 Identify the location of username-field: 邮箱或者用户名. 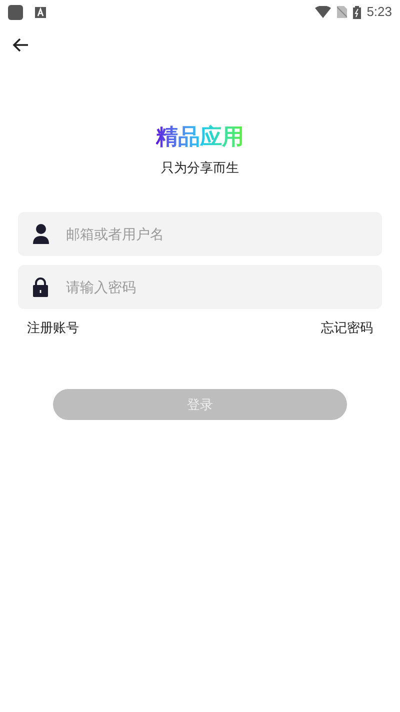
(200, 234).